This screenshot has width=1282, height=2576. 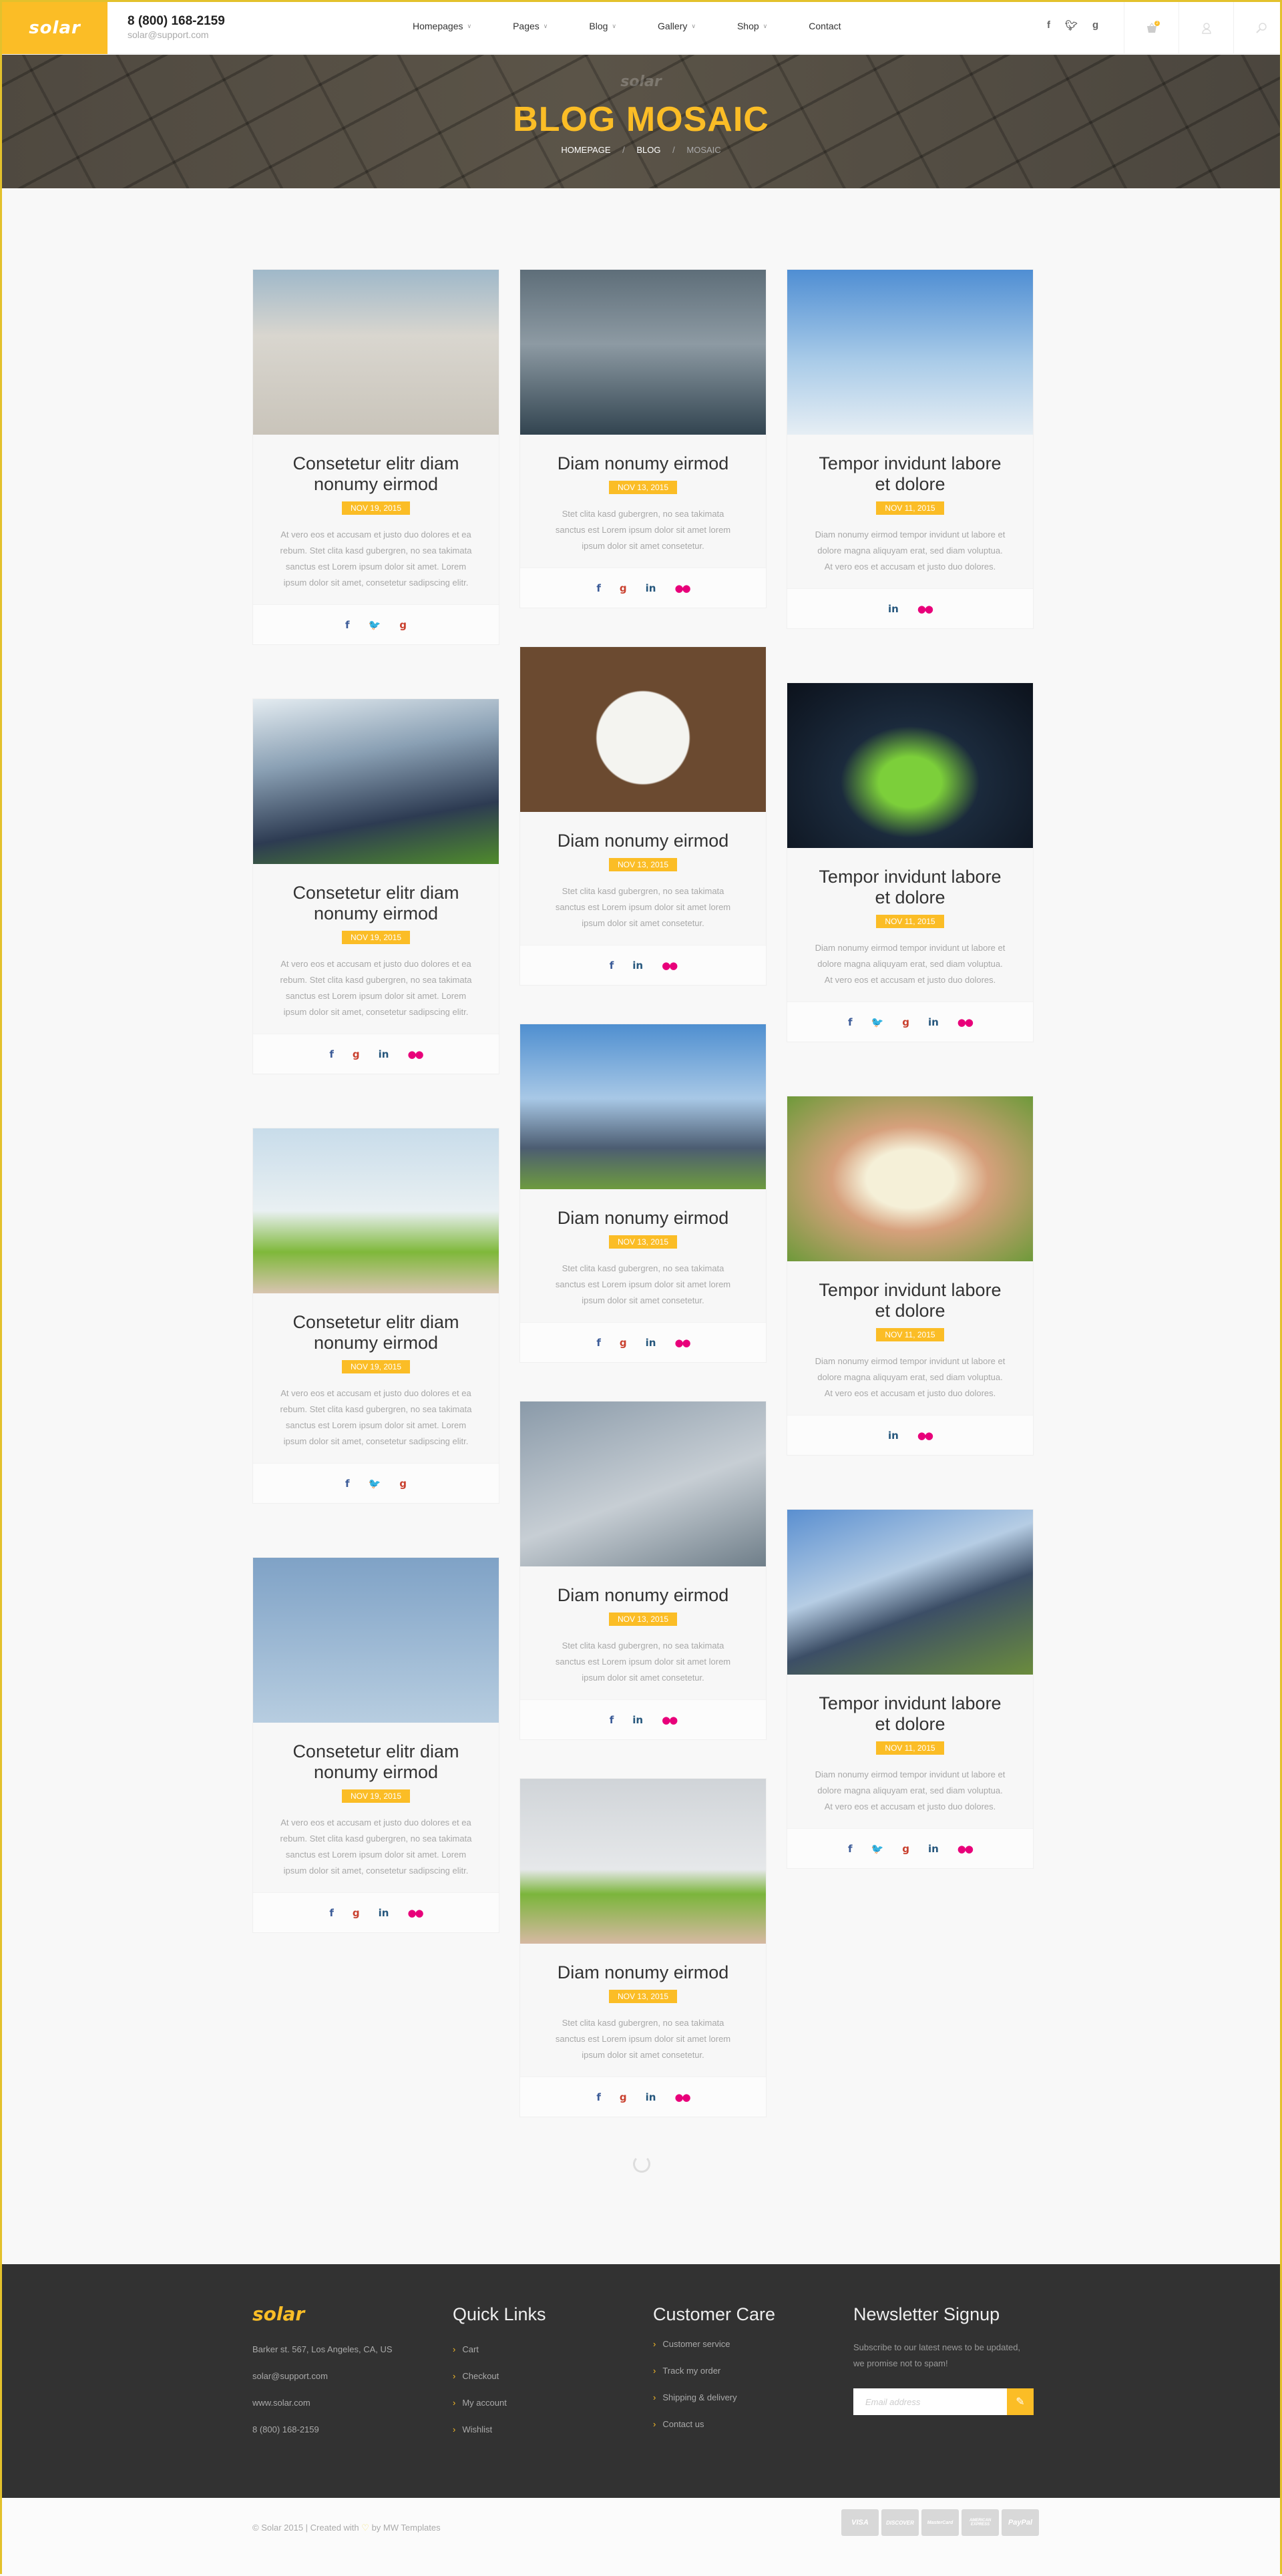 I want to click on twitter-icon: 🐦︎, so click(x=1071, y=25).